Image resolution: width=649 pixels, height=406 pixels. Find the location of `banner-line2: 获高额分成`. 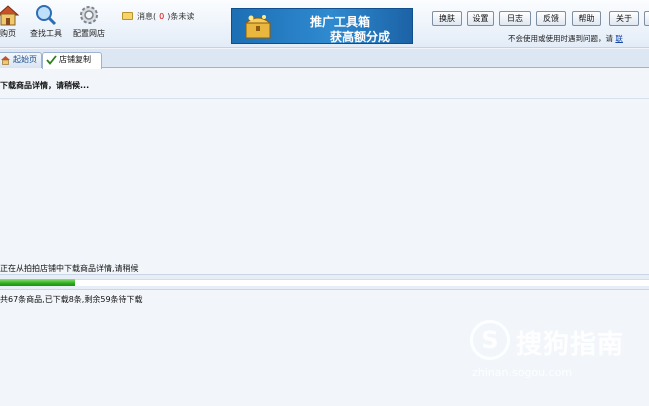

banner-line2: 获高额分成 is located at coordinates (360, 37).